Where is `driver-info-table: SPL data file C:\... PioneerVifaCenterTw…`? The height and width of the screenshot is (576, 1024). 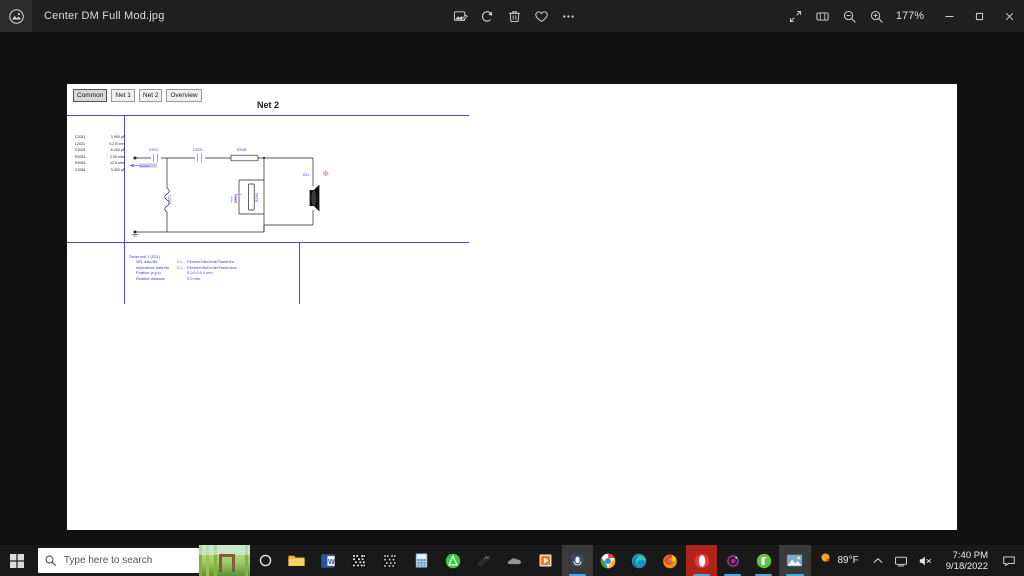 driver-info-table: SPL data file C:\... PioneerVifaCenterTw… is located at coordinates (186, 271).